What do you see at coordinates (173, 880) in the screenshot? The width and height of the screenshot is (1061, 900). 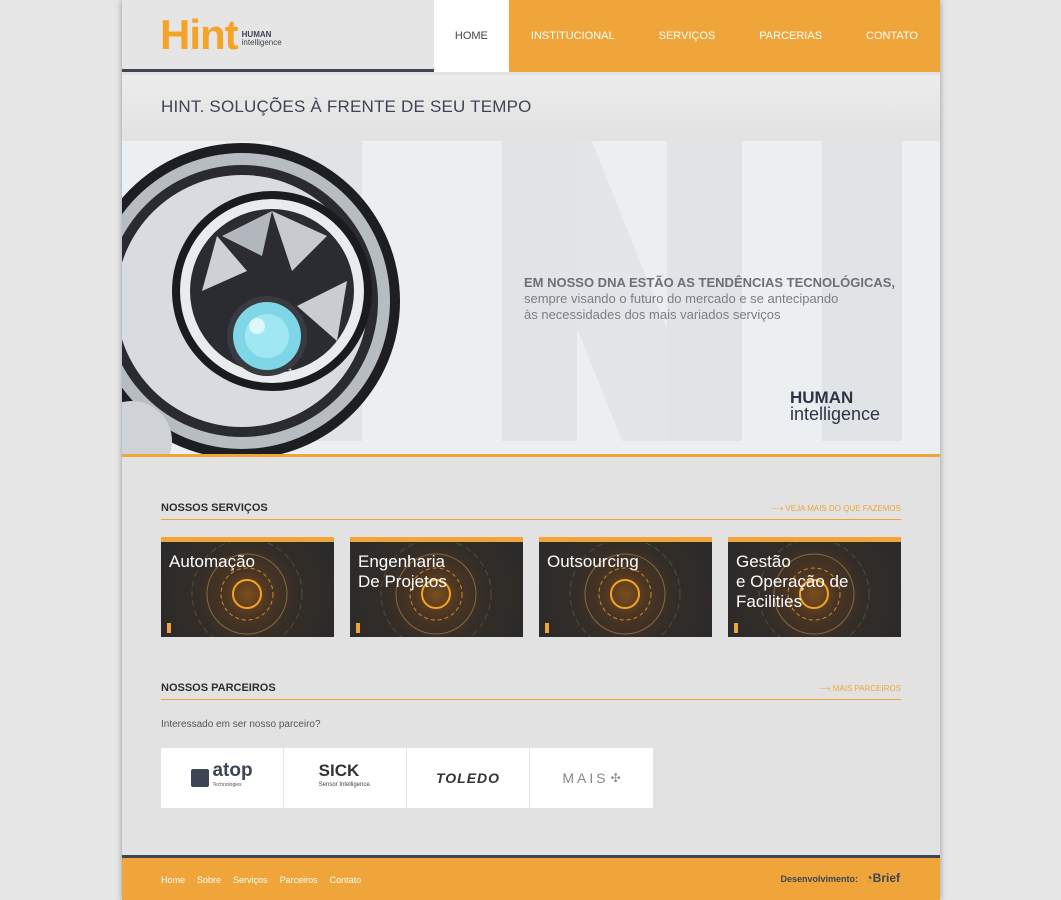 I see `footer-link-home: Home` at bounding box center [173, 880].